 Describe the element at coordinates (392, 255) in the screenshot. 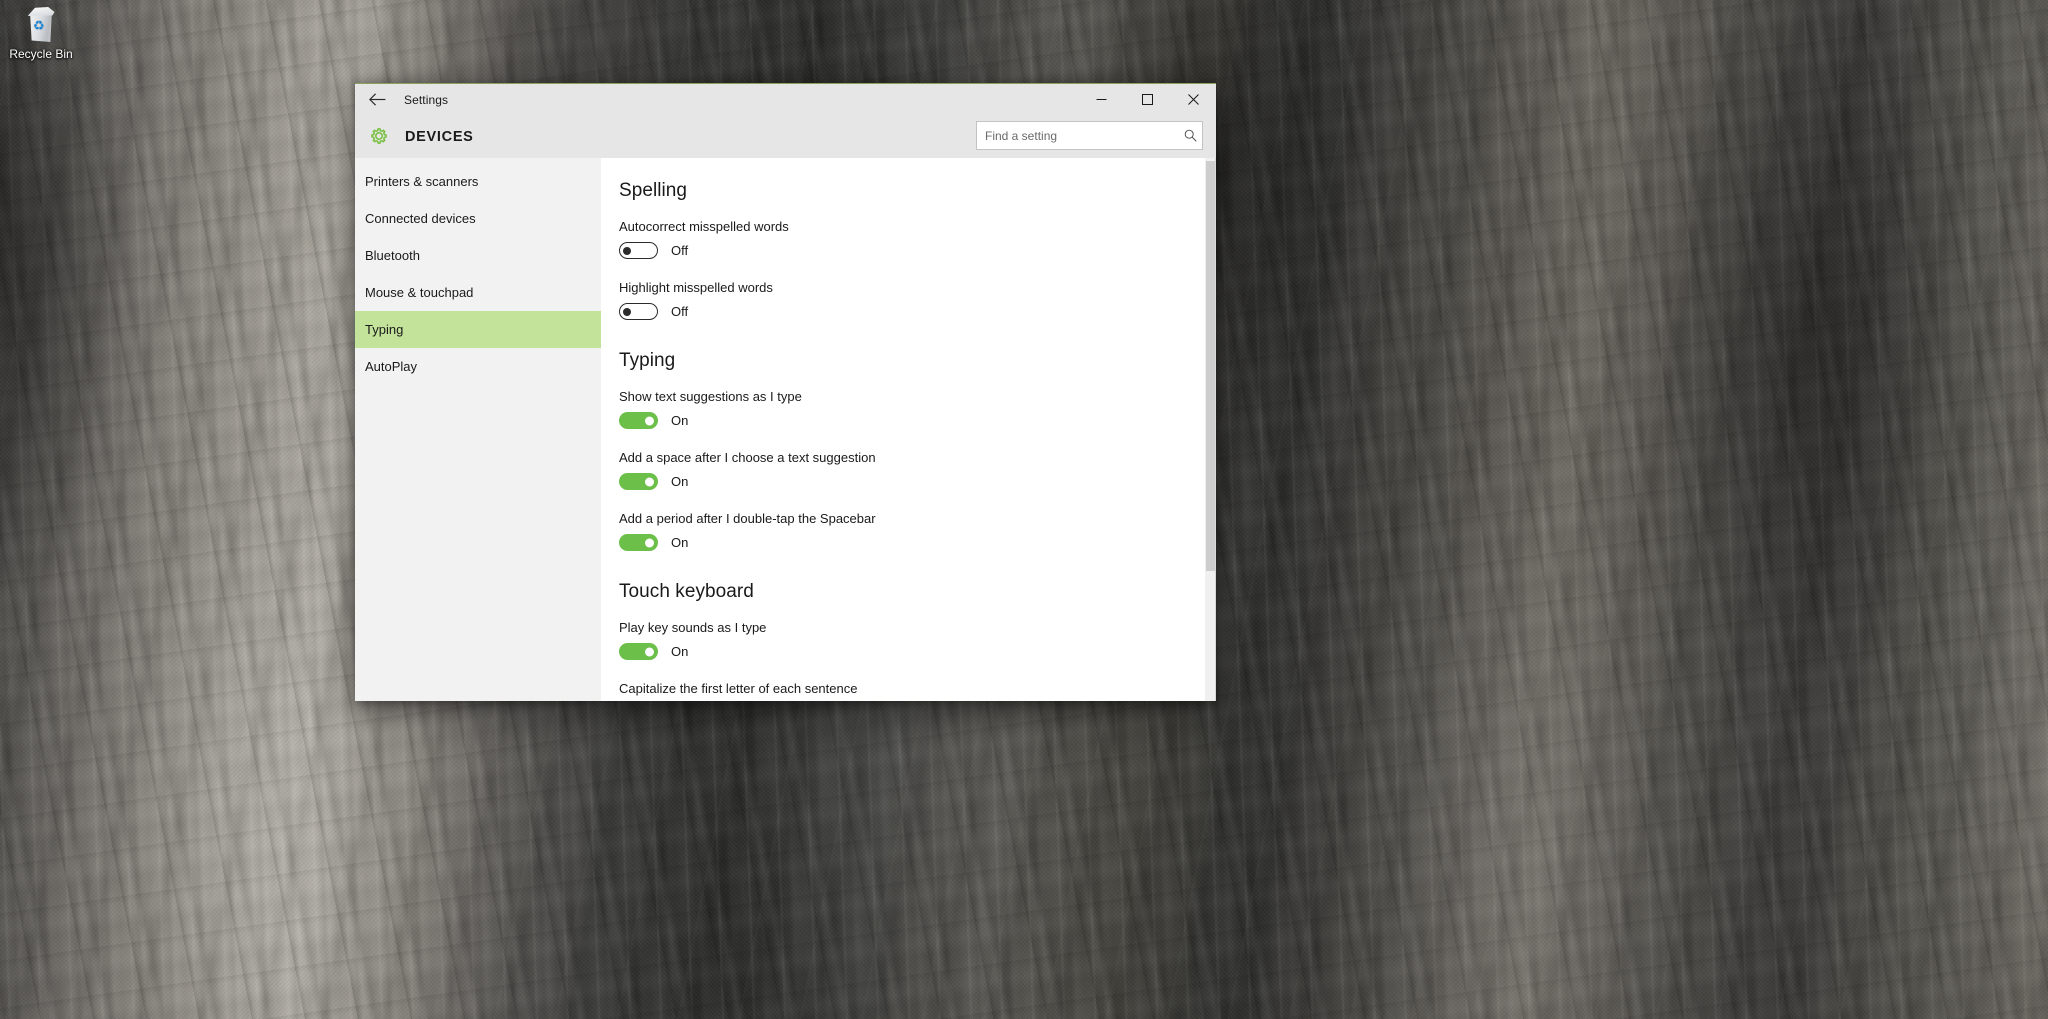

I see `sidebar-item-label: Bluetooth` at that location.